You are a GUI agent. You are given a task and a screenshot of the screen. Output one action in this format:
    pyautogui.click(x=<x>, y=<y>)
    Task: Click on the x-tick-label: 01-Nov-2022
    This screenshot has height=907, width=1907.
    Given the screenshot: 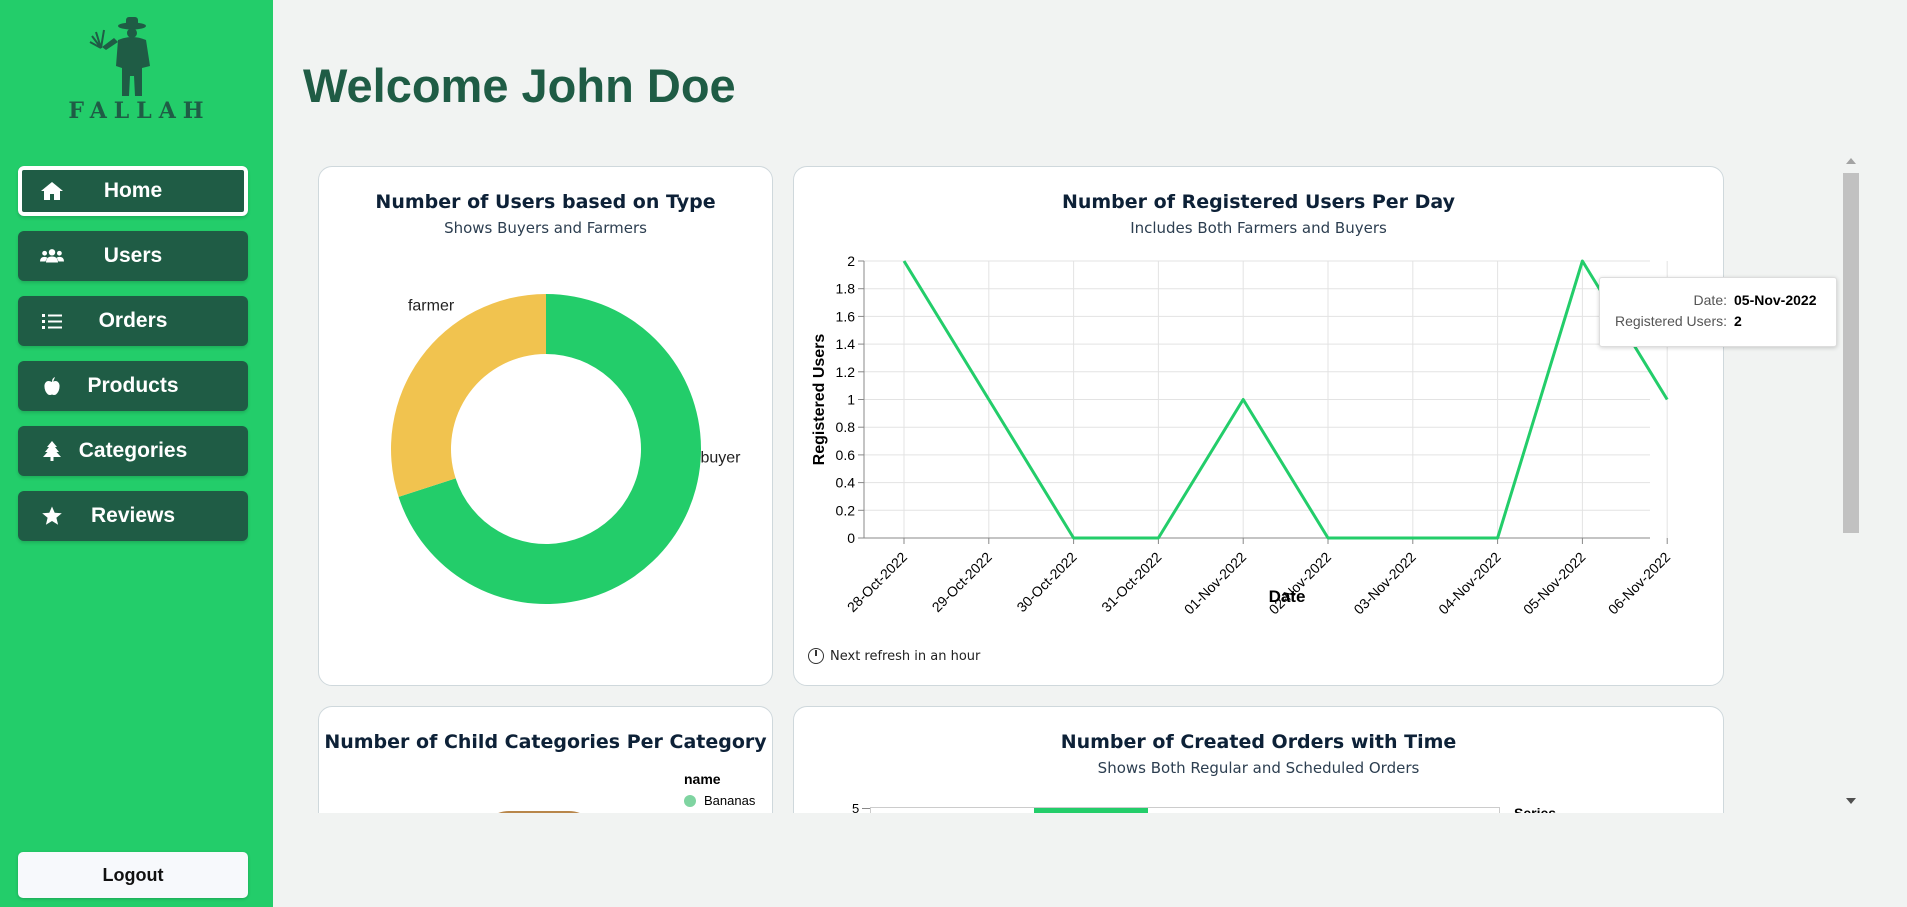 What is the action you would take?
    pyautogui.click(x=1215, y=583)
    